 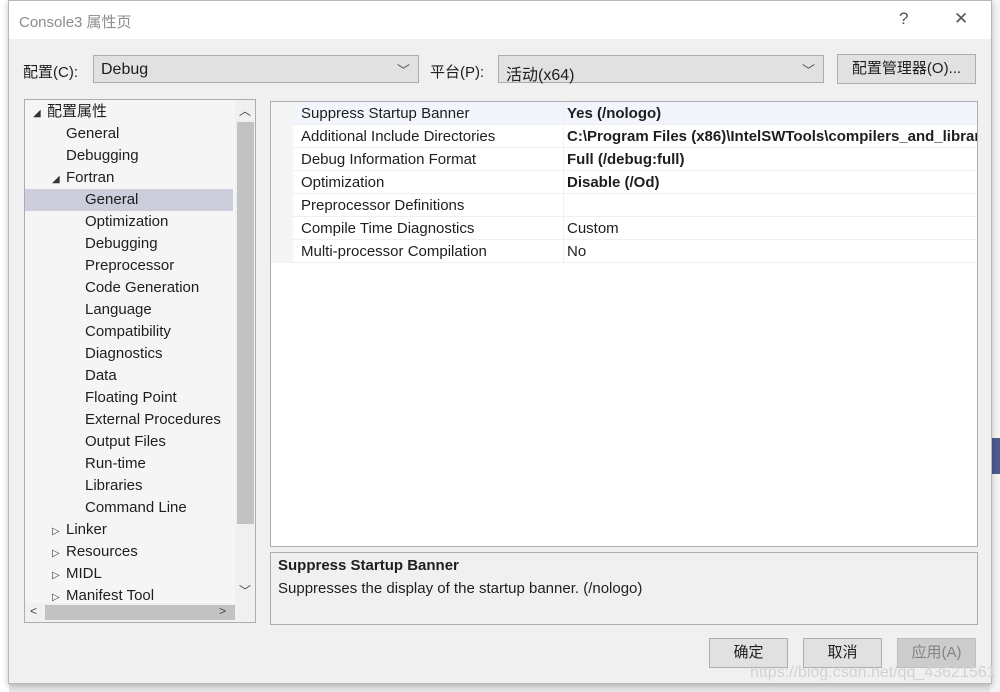 What do you see at coordinates (50, 72) in the screenshot?
I see `config-label: 配置(C):` at bounding box center [50, 72].